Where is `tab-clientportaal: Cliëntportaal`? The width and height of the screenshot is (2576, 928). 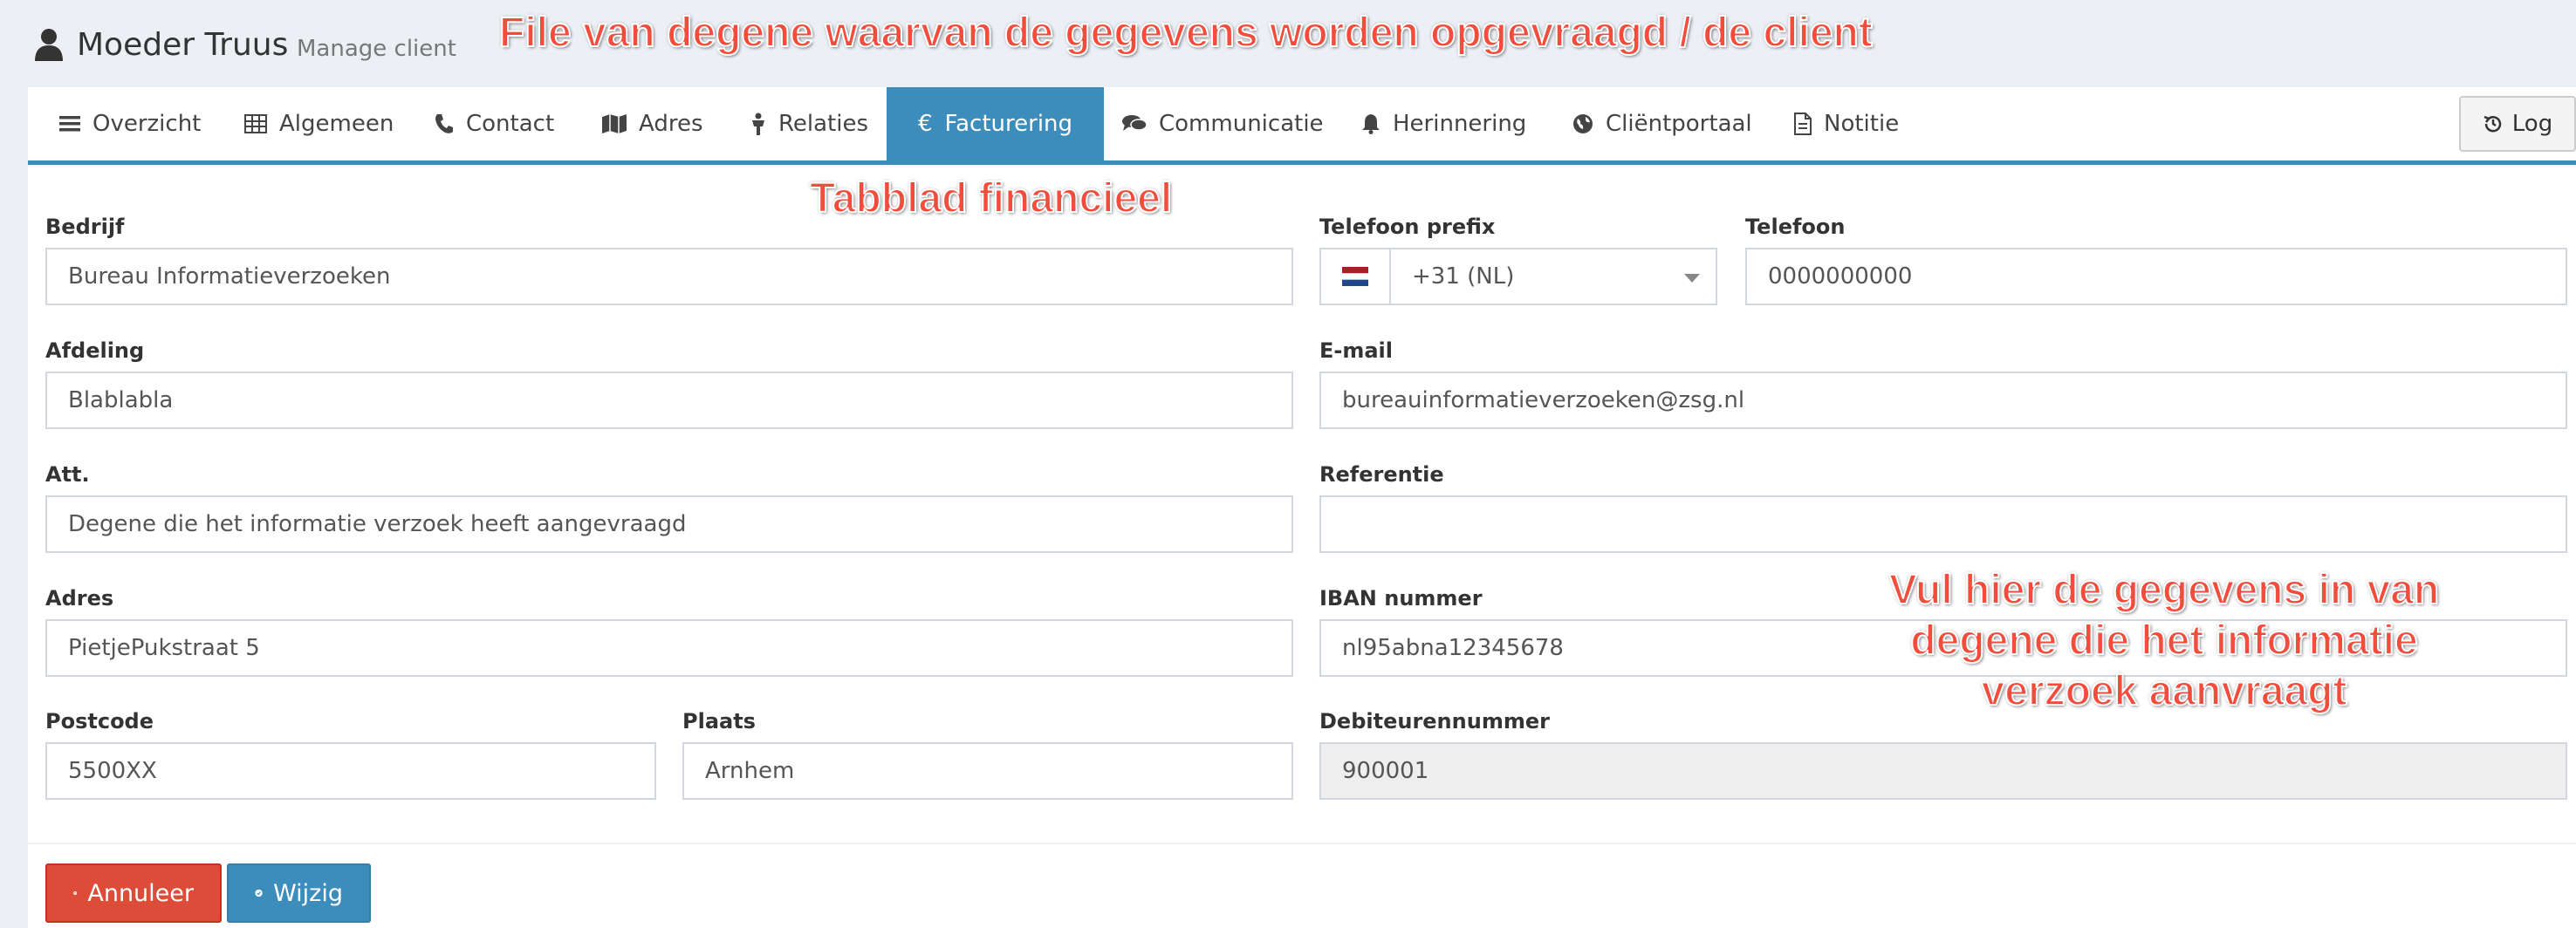 tab-clientportaal: Cliëntportaal is located at coordinates (1662, 123).